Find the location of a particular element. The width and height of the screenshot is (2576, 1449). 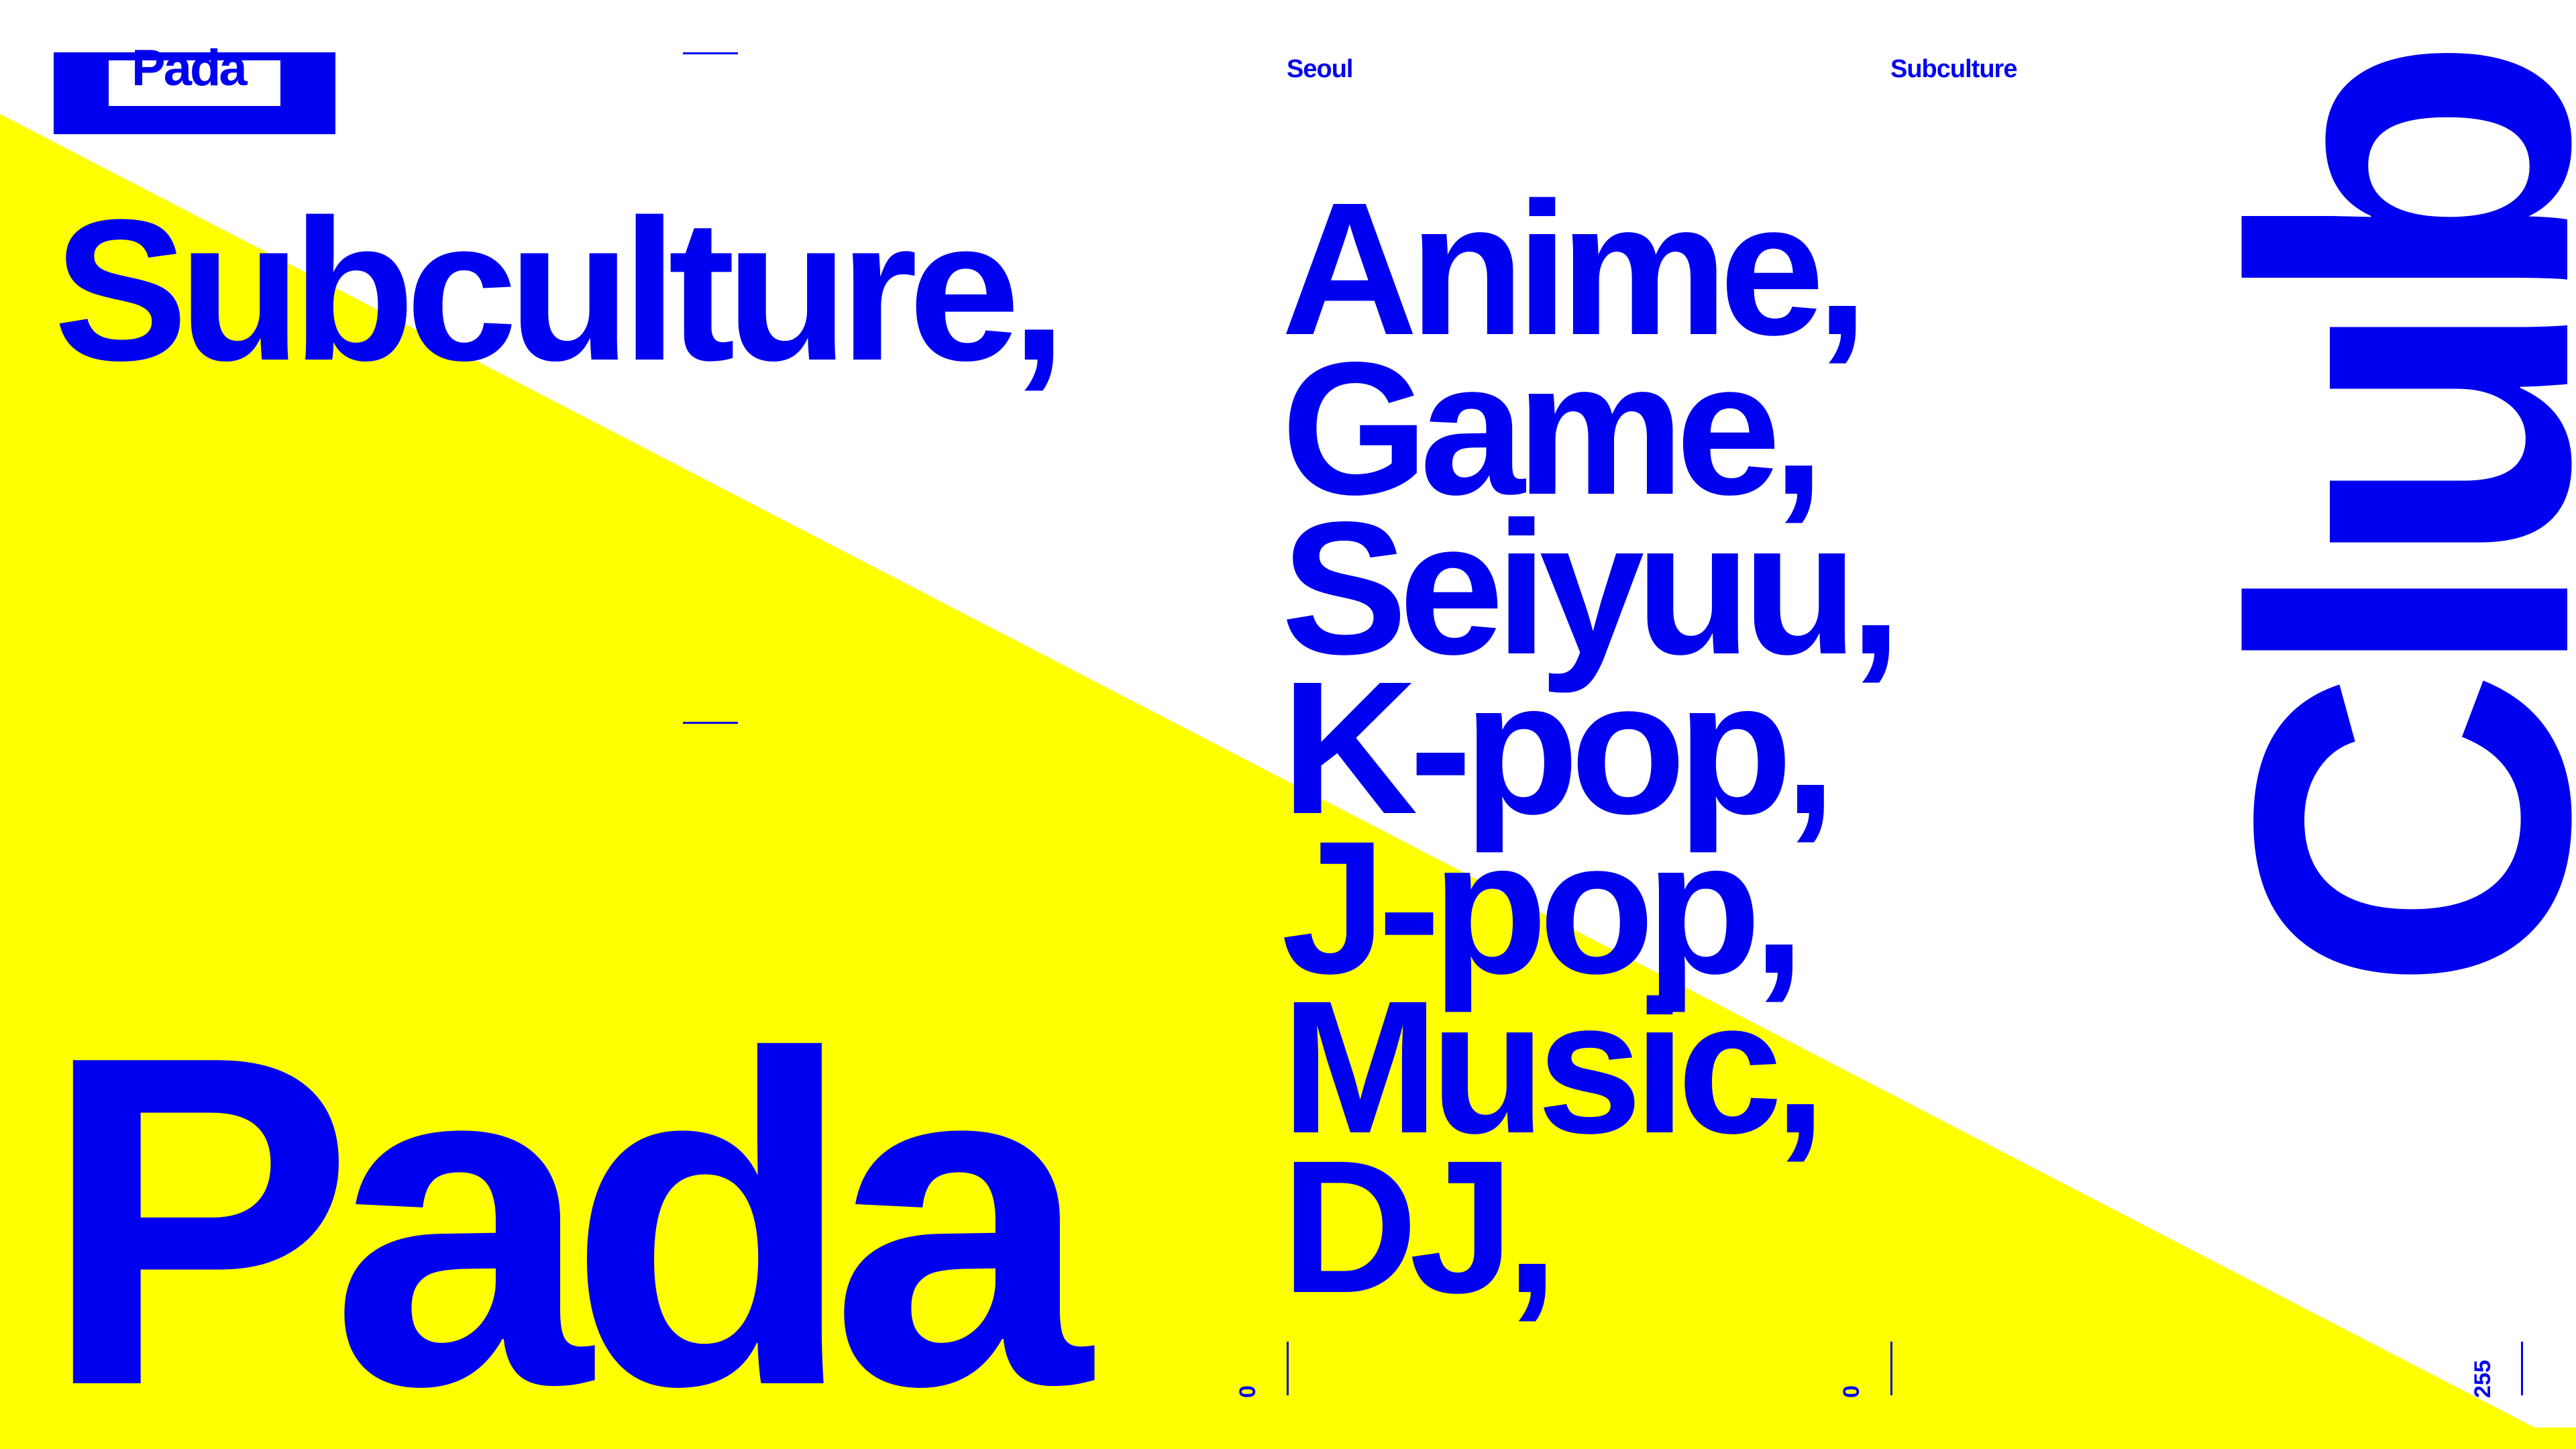

logo-label: Pada is located at coordinates (189, 68).